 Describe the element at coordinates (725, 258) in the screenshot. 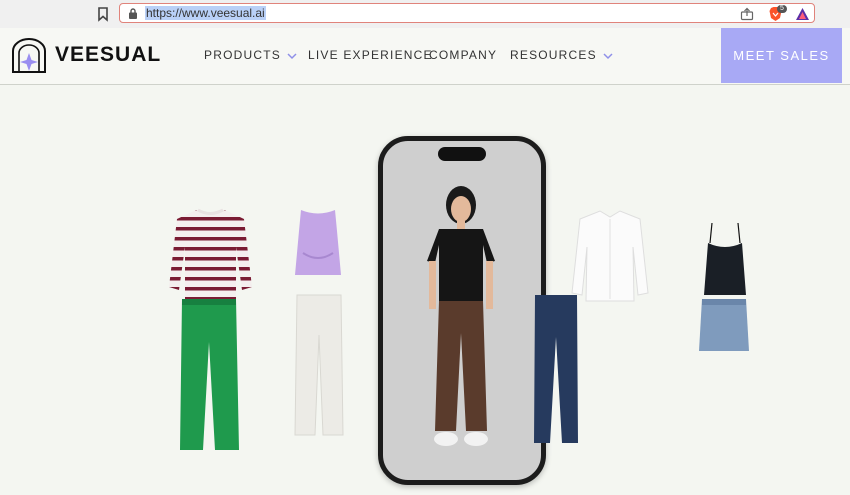

I see `black-camisole-image` at that location.